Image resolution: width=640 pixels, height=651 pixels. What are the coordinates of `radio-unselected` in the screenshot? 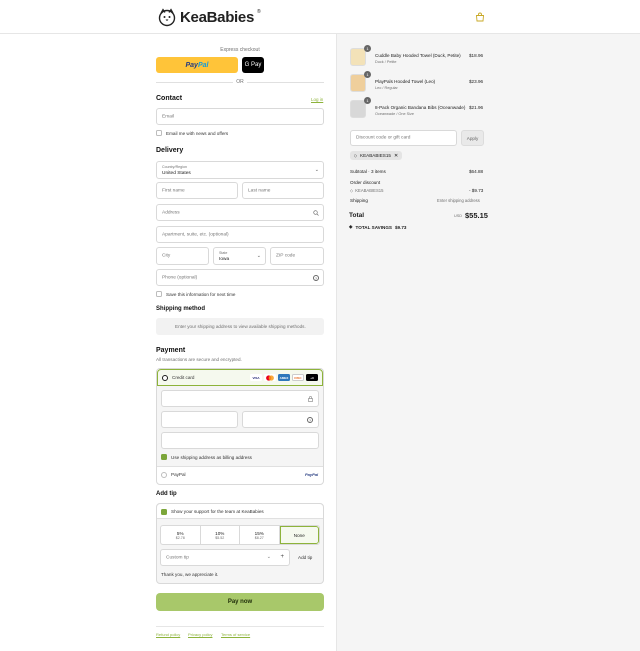 It's located at (164, 475).